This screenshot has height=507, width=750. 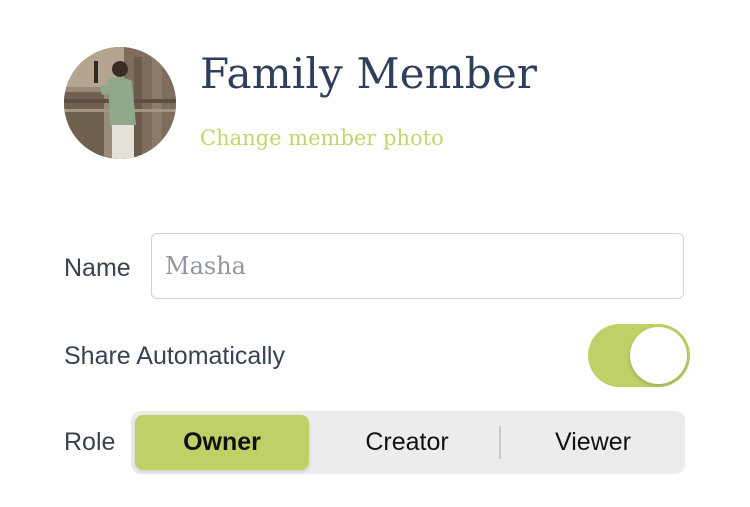 What do you see at coordinates (658, 355) in the screenshot?
I see `toggle-knob` at bounding box center [658, 355].